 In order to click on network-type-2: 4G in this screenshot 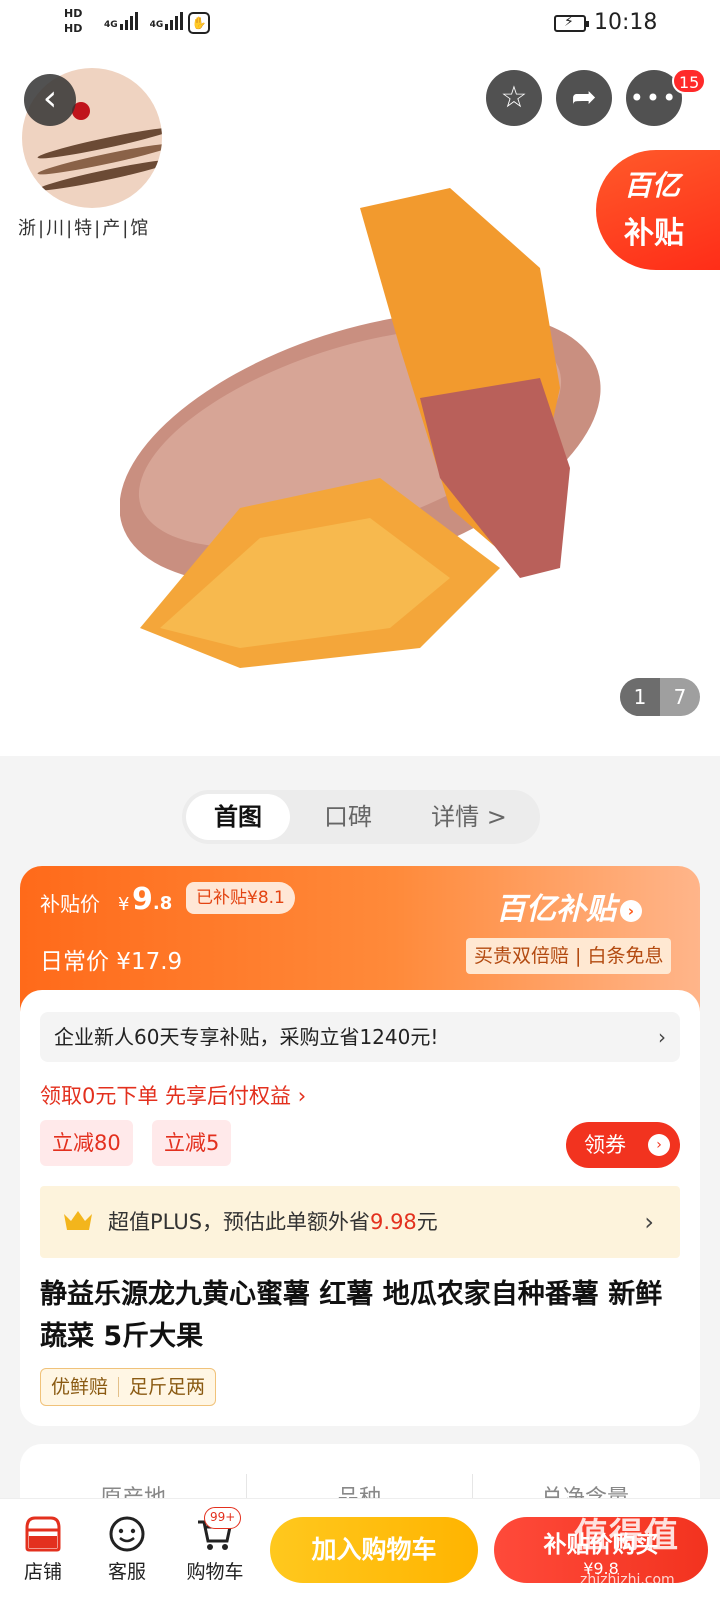, I will do `click(156, 25)`.